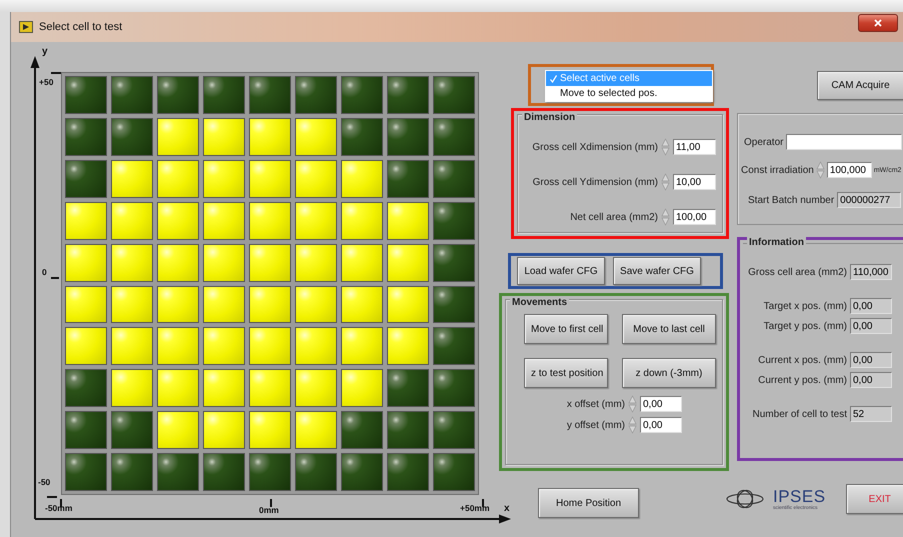 This screenshot has width=903, height=537. What do you see at coordinates (657, 271) in the screenshot?
I see `config-button: Save wafer CFG` at bounding box center [657, 271].